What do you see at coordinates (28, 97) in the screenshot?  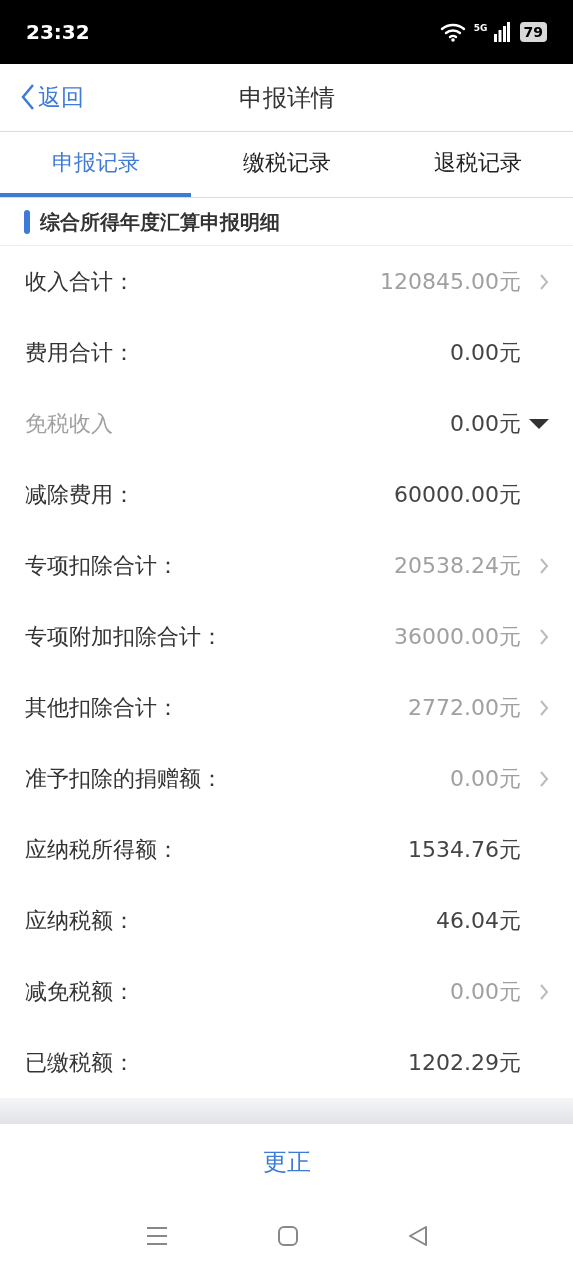 I see `chevron-left-icon` at bounding box center [28, 97].